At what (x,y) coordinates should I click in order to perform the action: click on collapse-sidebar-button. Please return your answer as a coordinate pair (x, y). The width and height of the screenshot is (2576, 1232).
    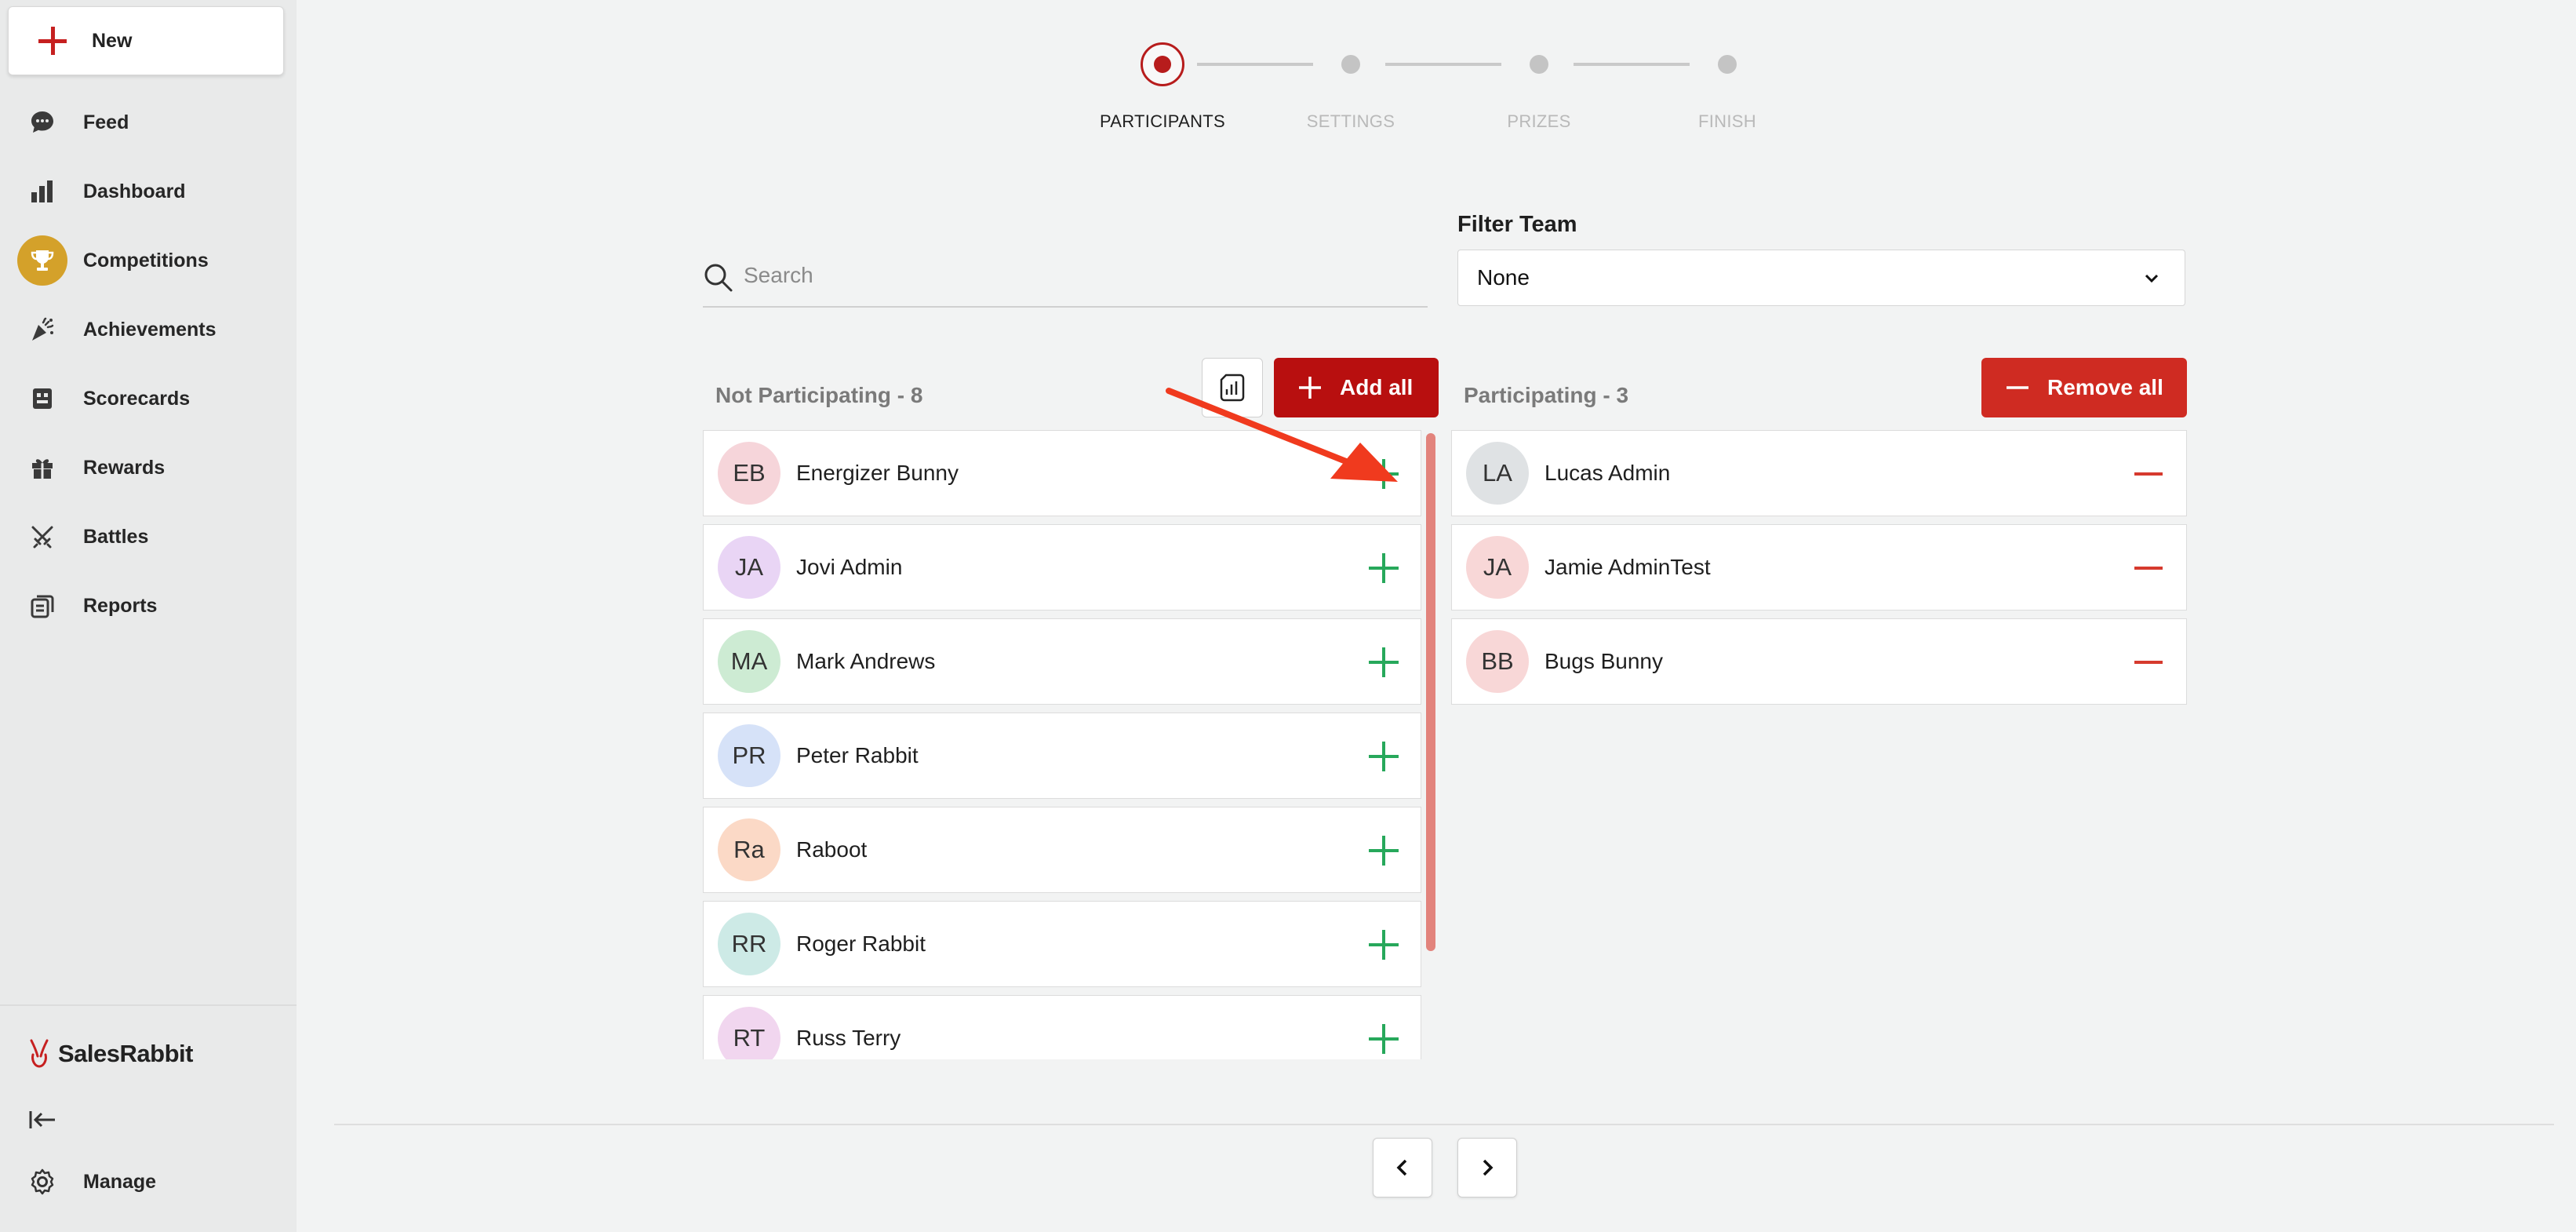
    Looking at the image, I should click on (43, 1122).